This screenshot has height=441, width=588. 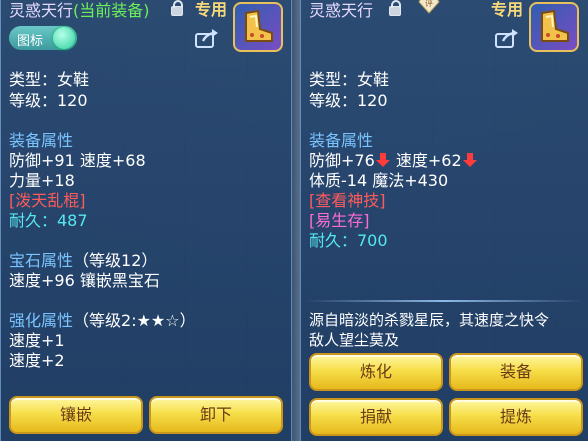 I want to click on item-title: 灵惑天行(当前装备), so click(x=79, y=10).